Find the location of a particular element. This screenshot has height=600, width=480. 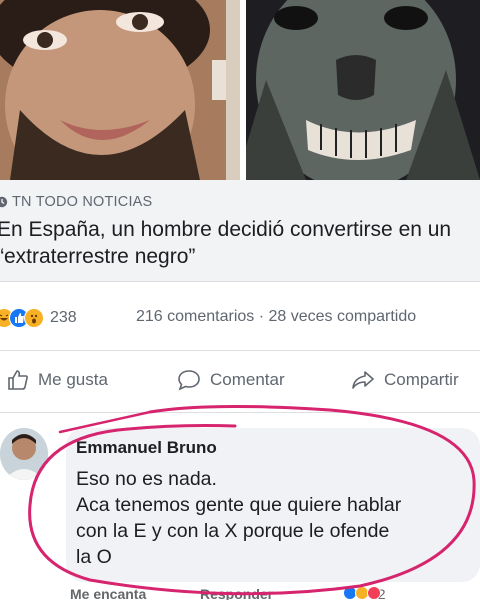

comment-button: Comentar is located at coordinates (230, 380).